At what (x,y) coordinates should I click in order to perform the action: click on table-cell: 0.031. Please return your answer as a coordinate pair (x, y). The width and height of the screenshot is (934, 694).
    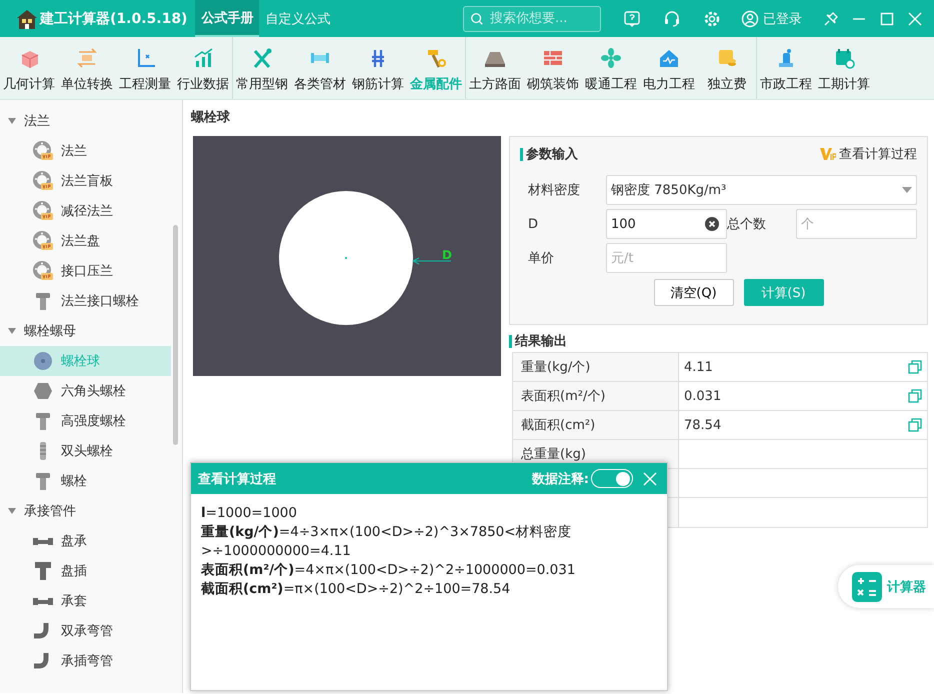
    Looking at the image, I should click on (703, 396).